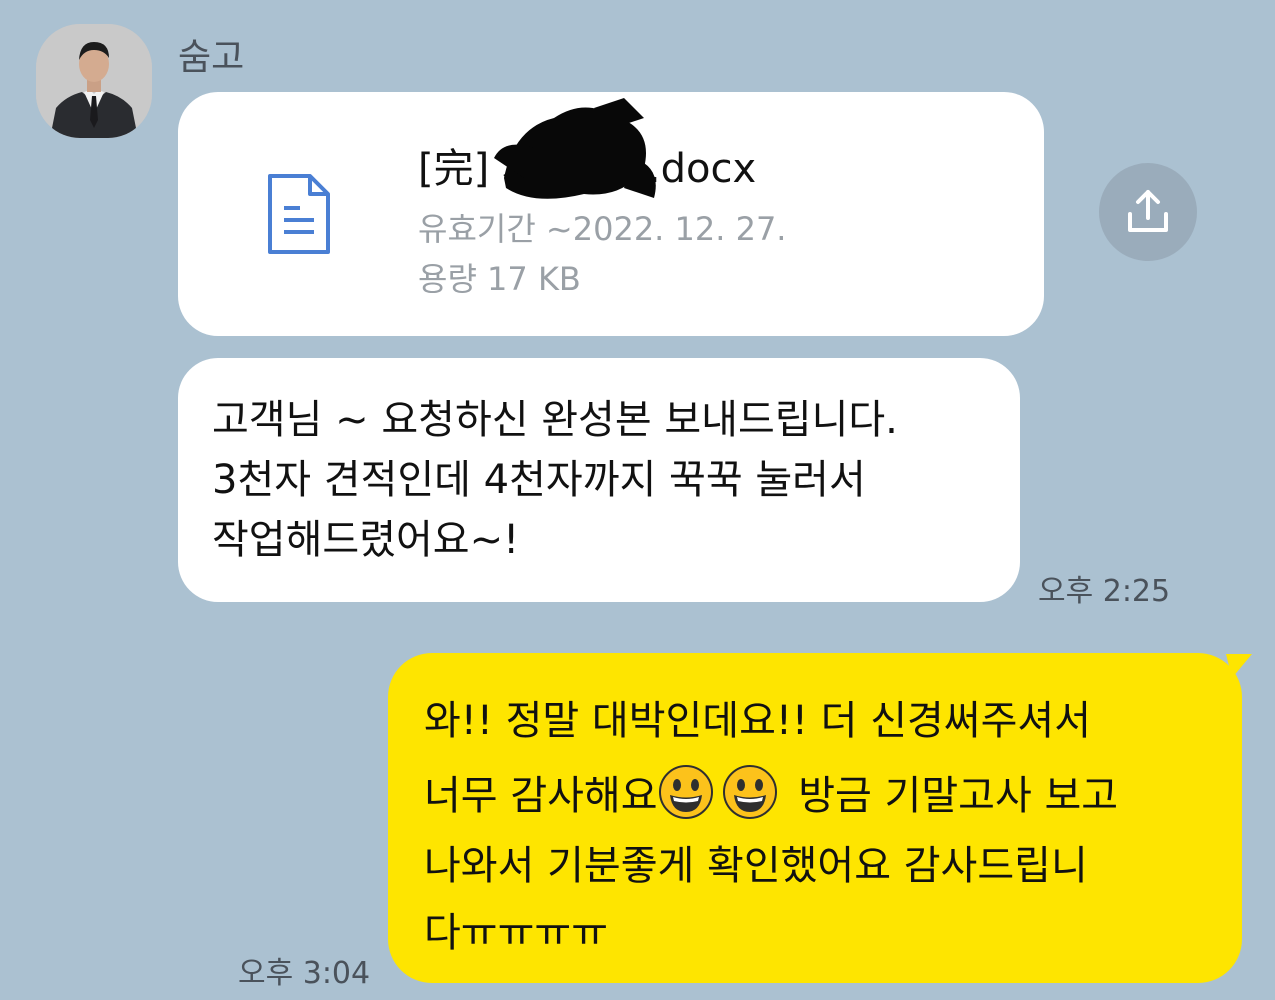  Describe the element at coordinates (299, 216) in the screenshot. I see `document-icon` at that location.